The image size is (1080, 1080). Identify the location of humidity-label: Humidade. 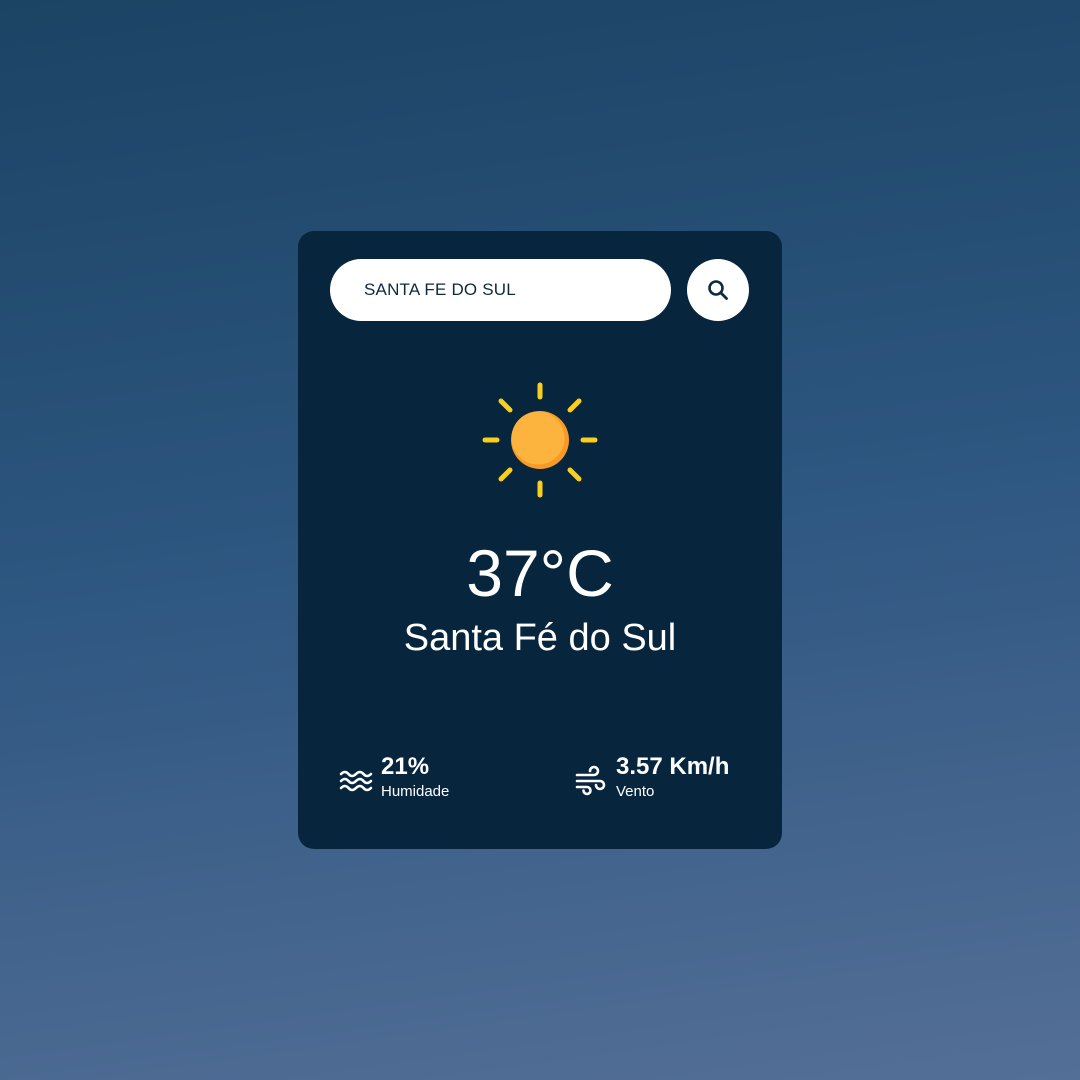
(415, 791).